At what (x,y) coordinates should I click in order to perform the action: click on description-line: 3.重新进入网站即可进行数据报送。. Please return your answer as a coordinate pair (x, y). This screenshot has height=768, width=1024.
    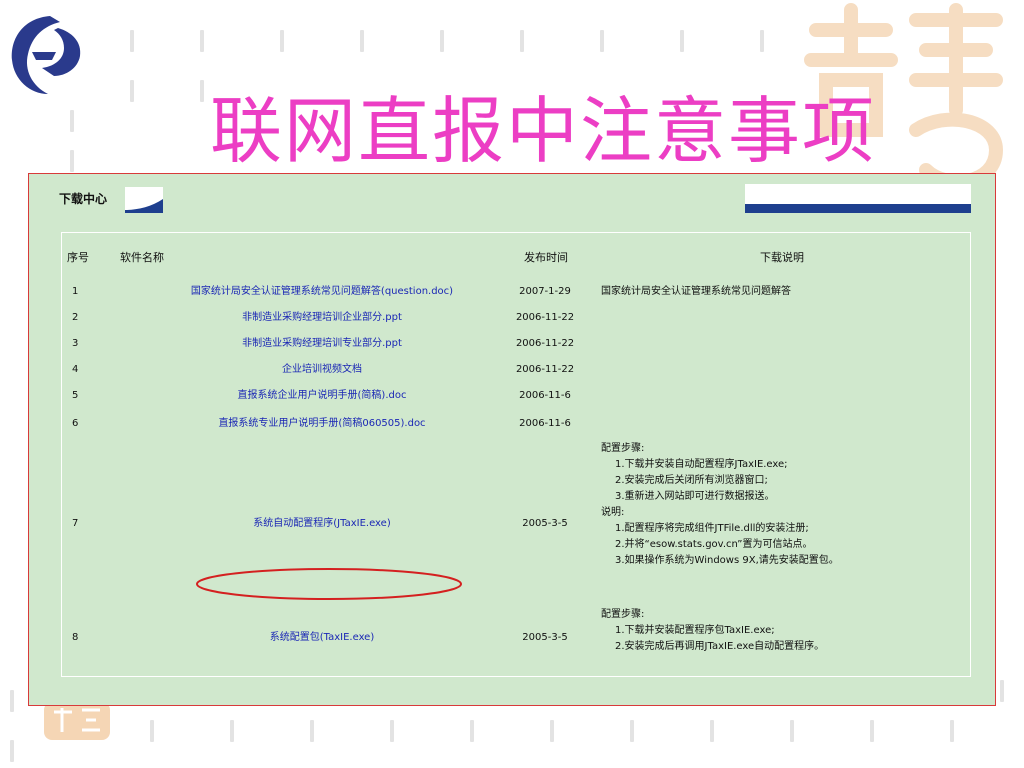
    Looking at the image, I should click on (695, 496).